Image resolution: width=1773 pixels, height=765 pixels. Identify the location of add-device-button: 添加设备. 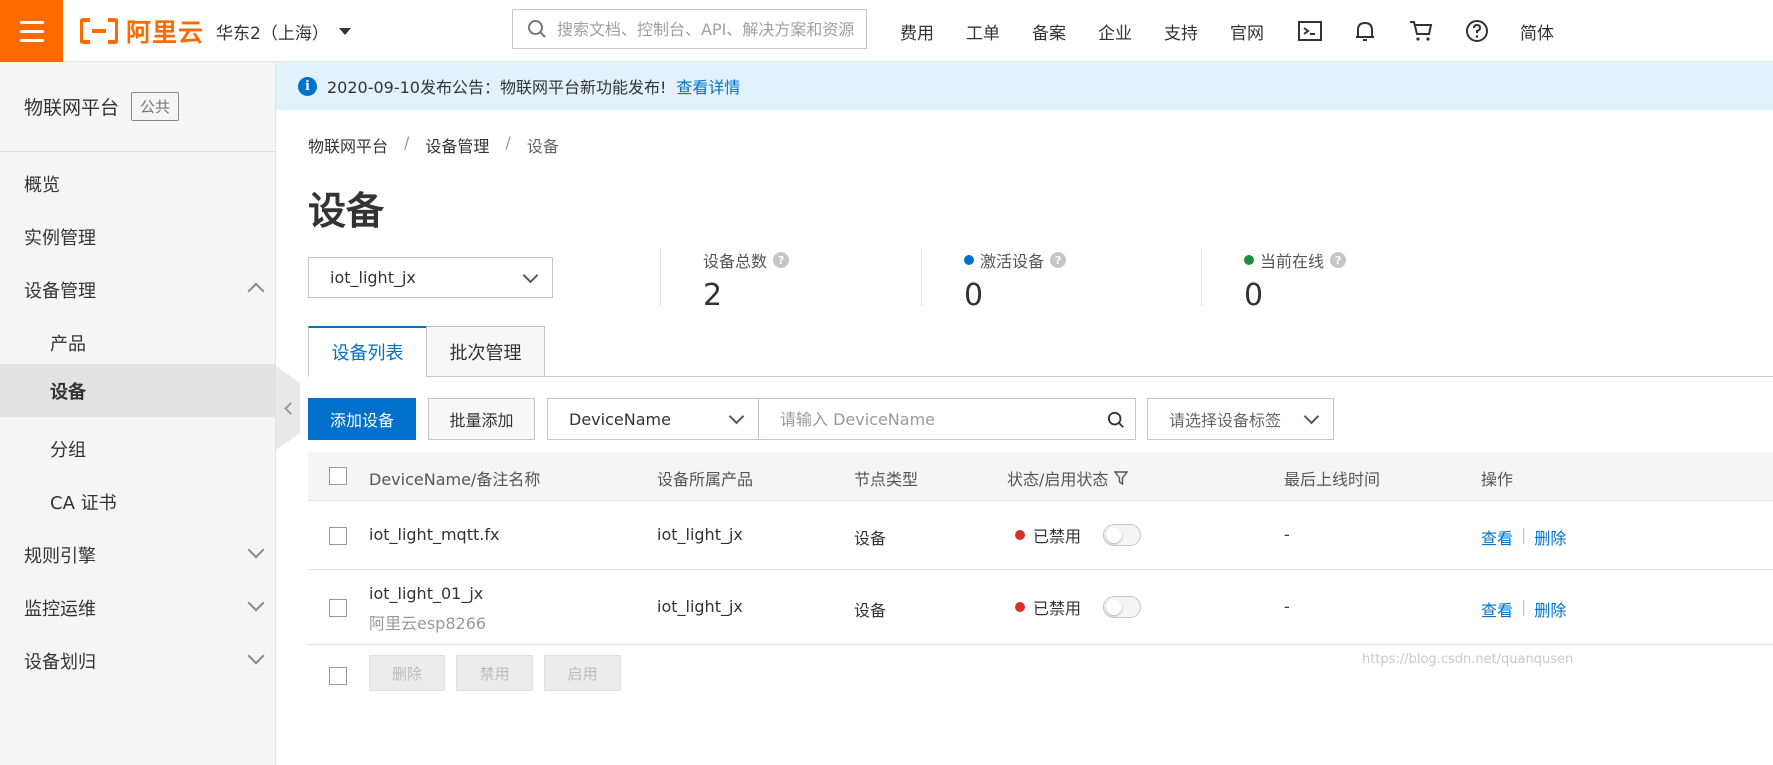
(362, 419).